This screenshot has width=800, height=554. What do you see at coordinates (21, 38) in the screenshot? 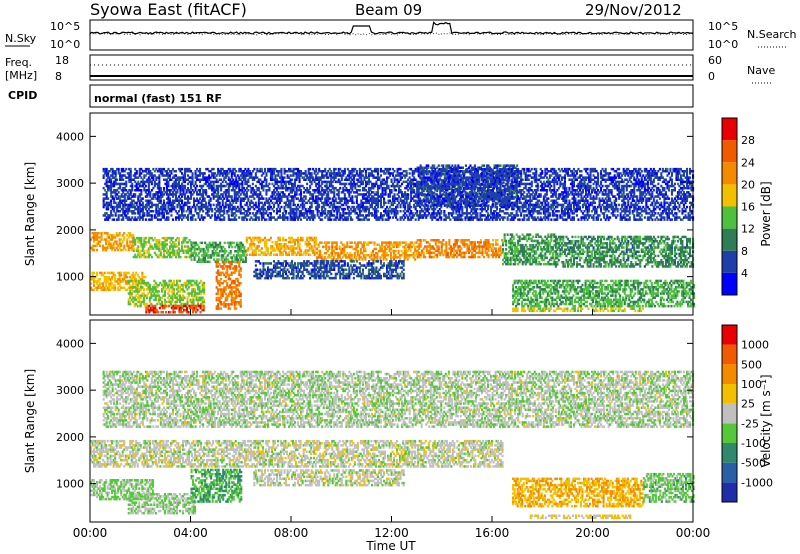
I see `noise-sky-label: N.Sky` at bounding box center [21, 38].